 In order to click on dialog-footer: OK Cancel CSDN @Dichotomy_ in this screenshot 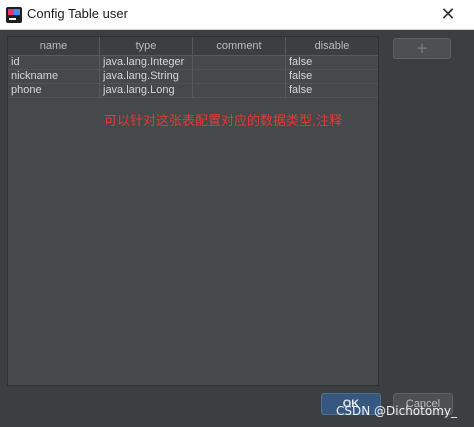, I will do `click(237, 408)`.